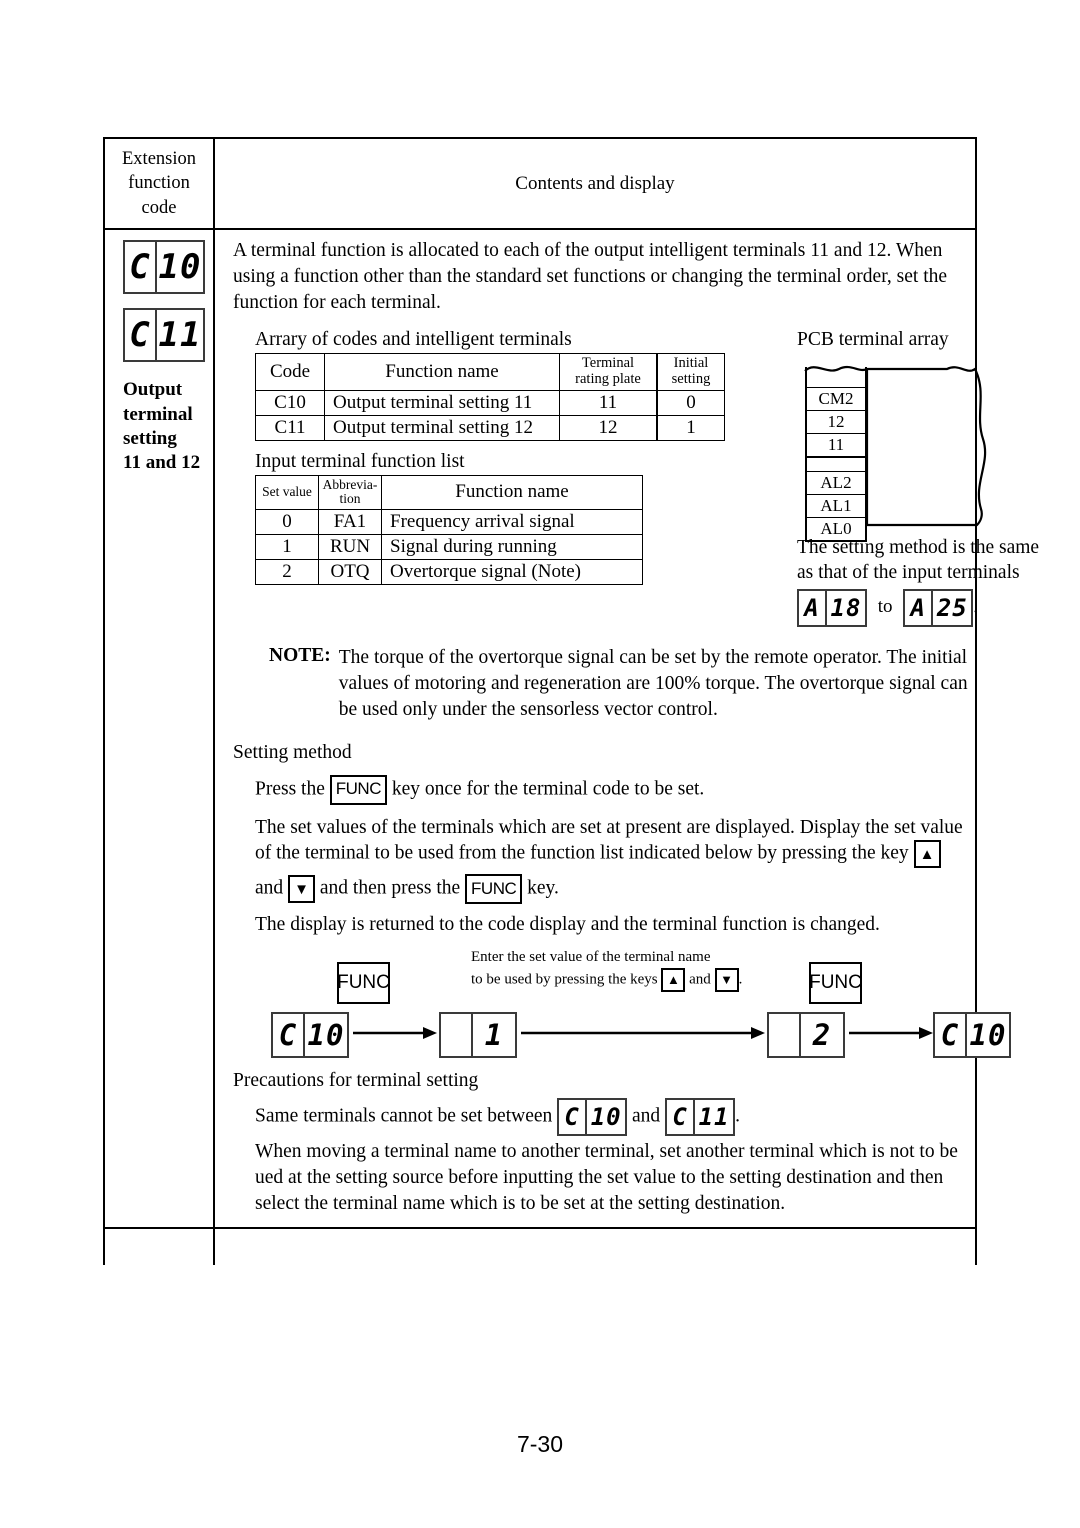  I want to click on cell-terminal: 12, so click(608, 427).